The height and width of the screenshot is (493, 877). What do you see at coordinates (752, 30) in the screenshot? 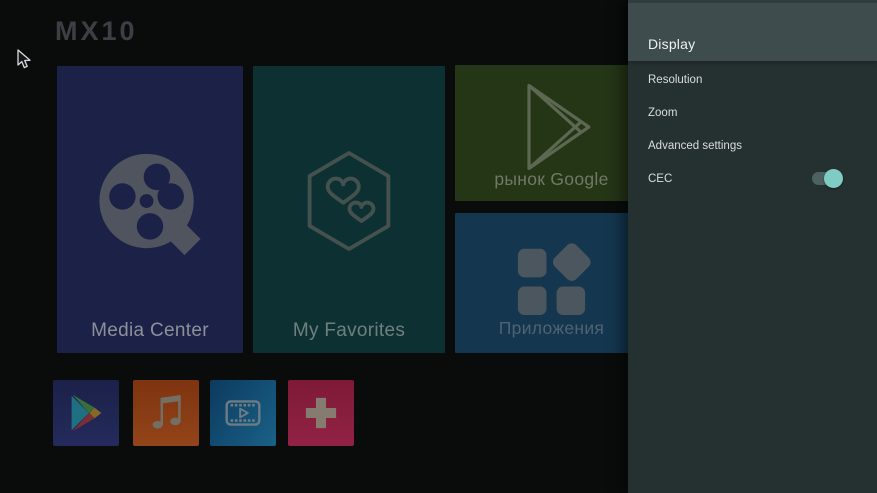
I see `panel-title: Display` at bounding box center [752, 30].